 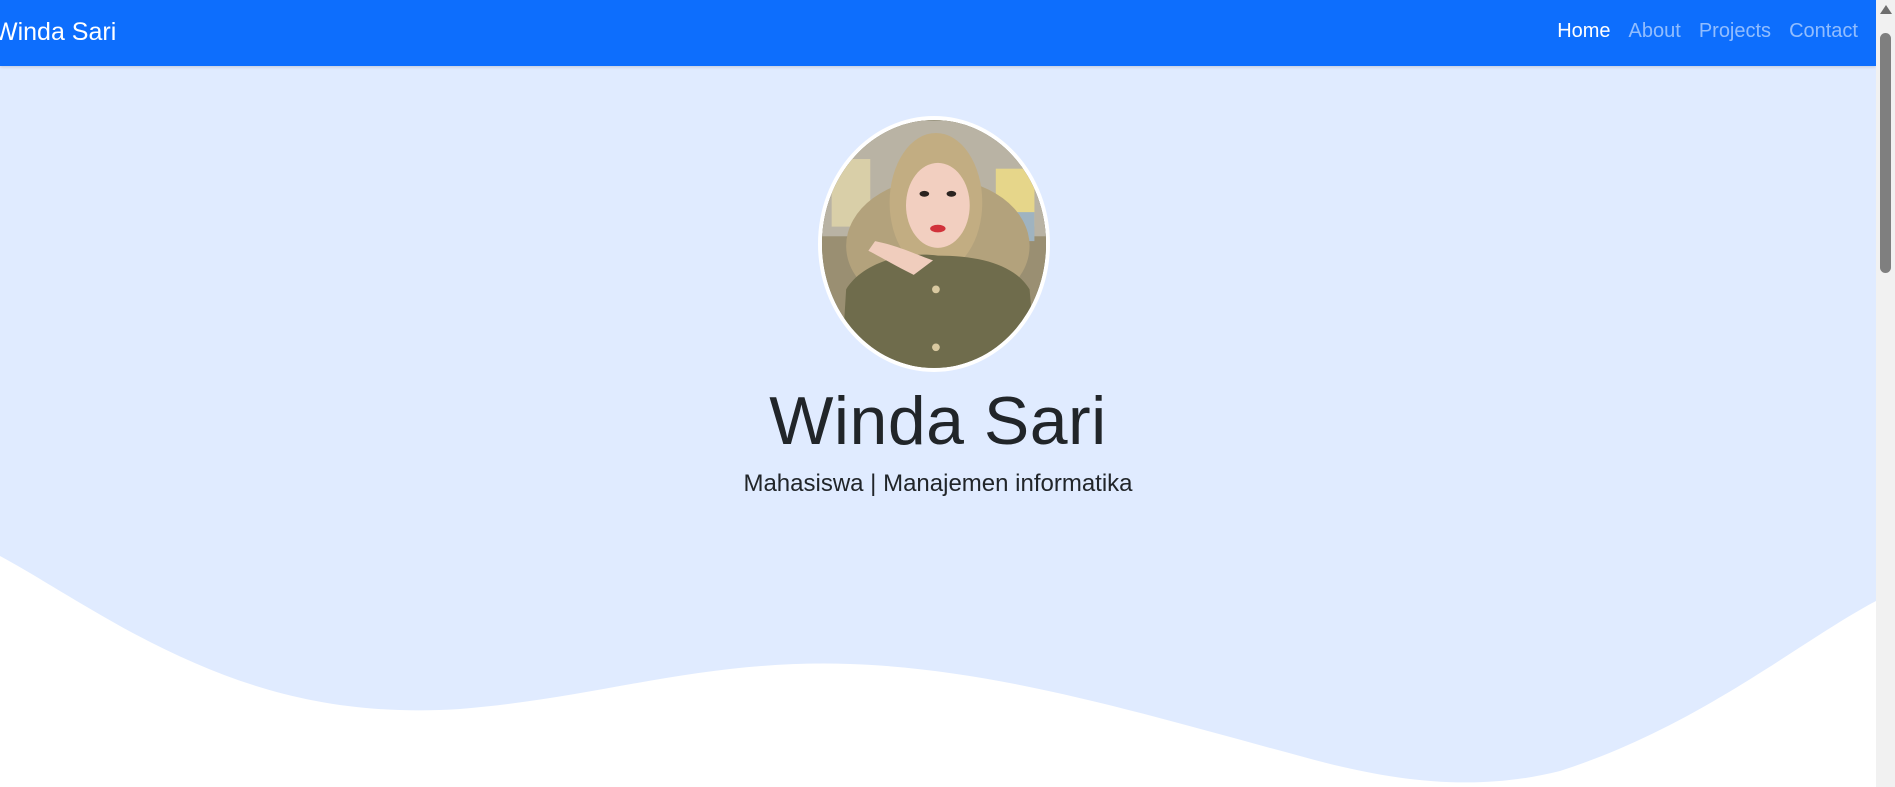 I want to click on nav-links: Home About Projects Contact, so click(x=1707, y=31).